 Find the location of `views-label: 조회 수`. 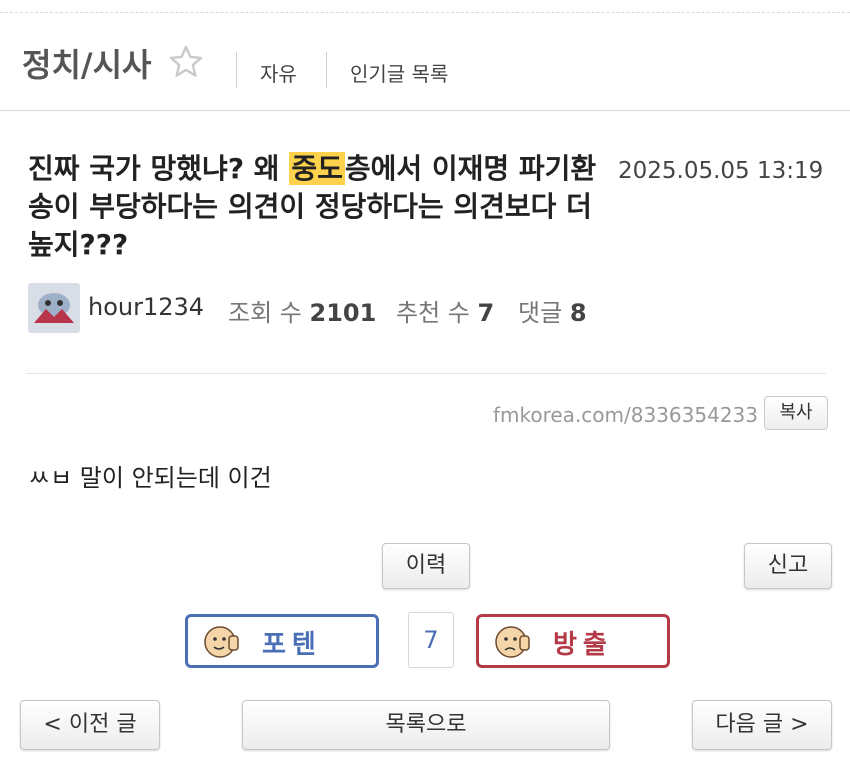

views-label: 조회 수 is located at coordinates (265, 313).